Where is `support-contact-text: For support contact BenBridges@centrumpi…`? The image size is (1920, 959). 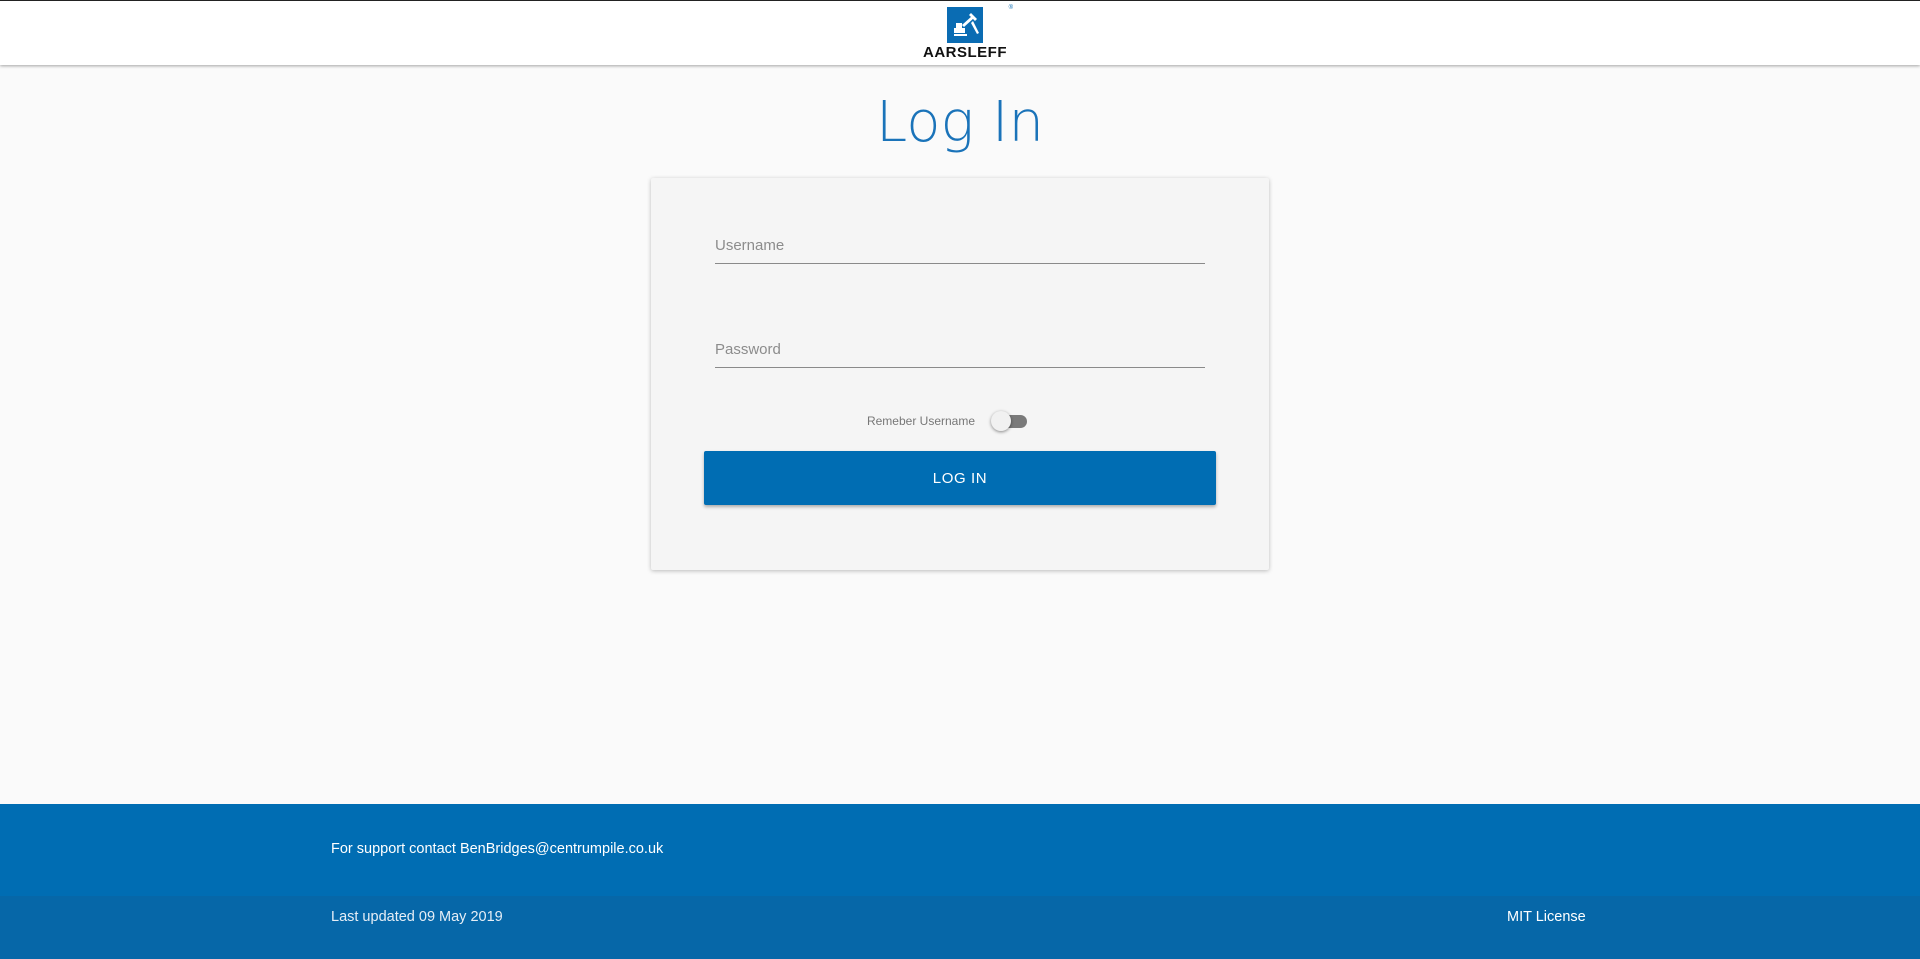 support-contact-text: For support contact BenBridges@centrumpi… is located at coordinates (497, 849).